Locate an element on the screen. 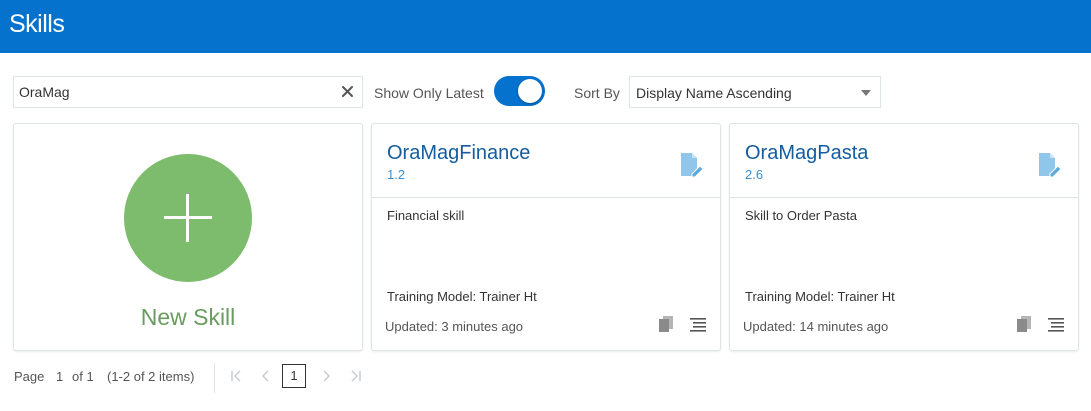 The width and height of the screenshot is (1091, 411). skill-description: Financial skill is located at coordinates (426, 215).